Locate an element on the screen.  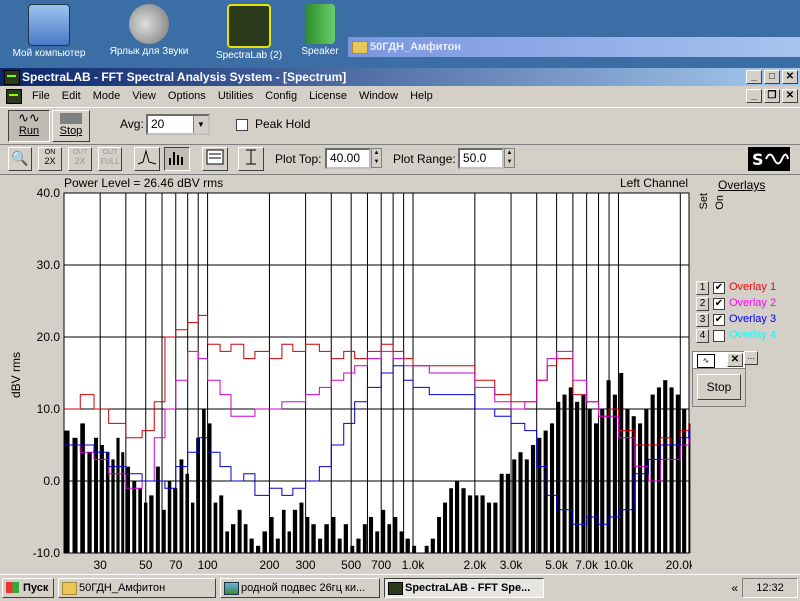
close-button: ✕ is located at coordinates (790, 77).